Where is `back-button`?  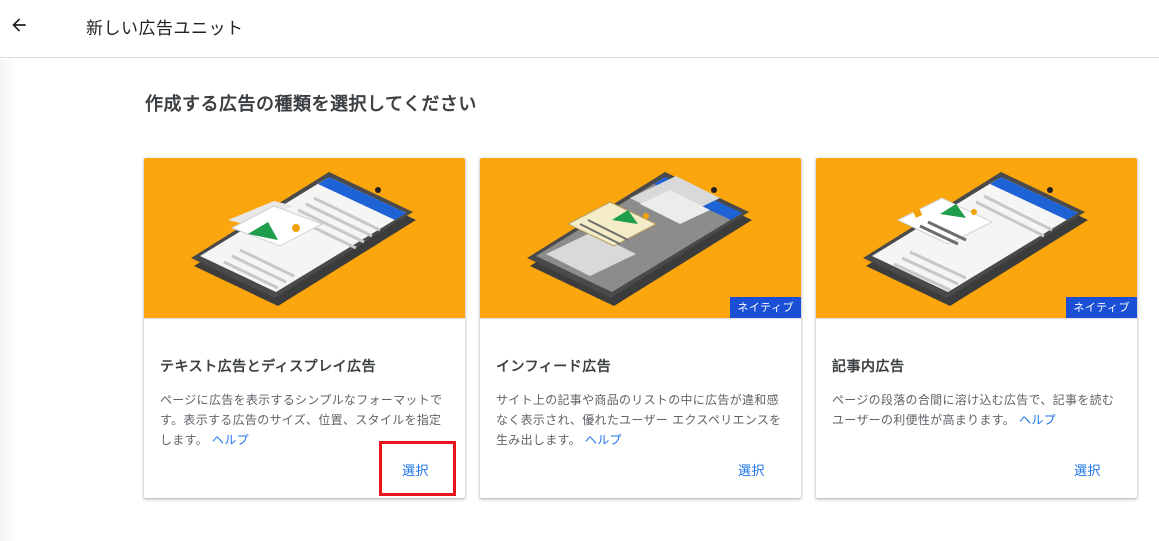
back-button is located at coordinates (19, 25).